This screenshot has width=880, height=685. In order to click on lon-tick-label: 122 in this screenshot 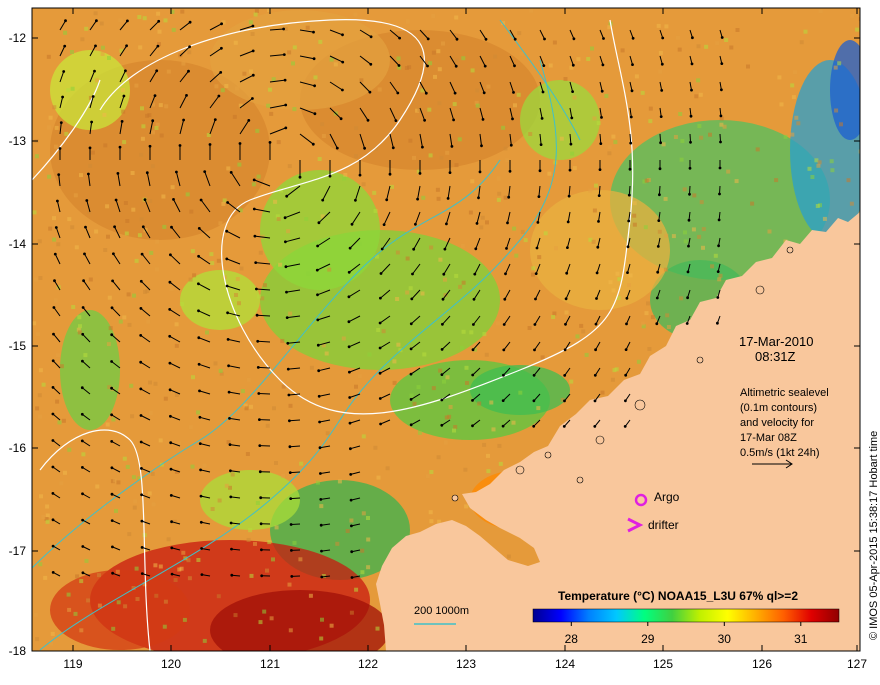, I will do `click(368, 664)`.